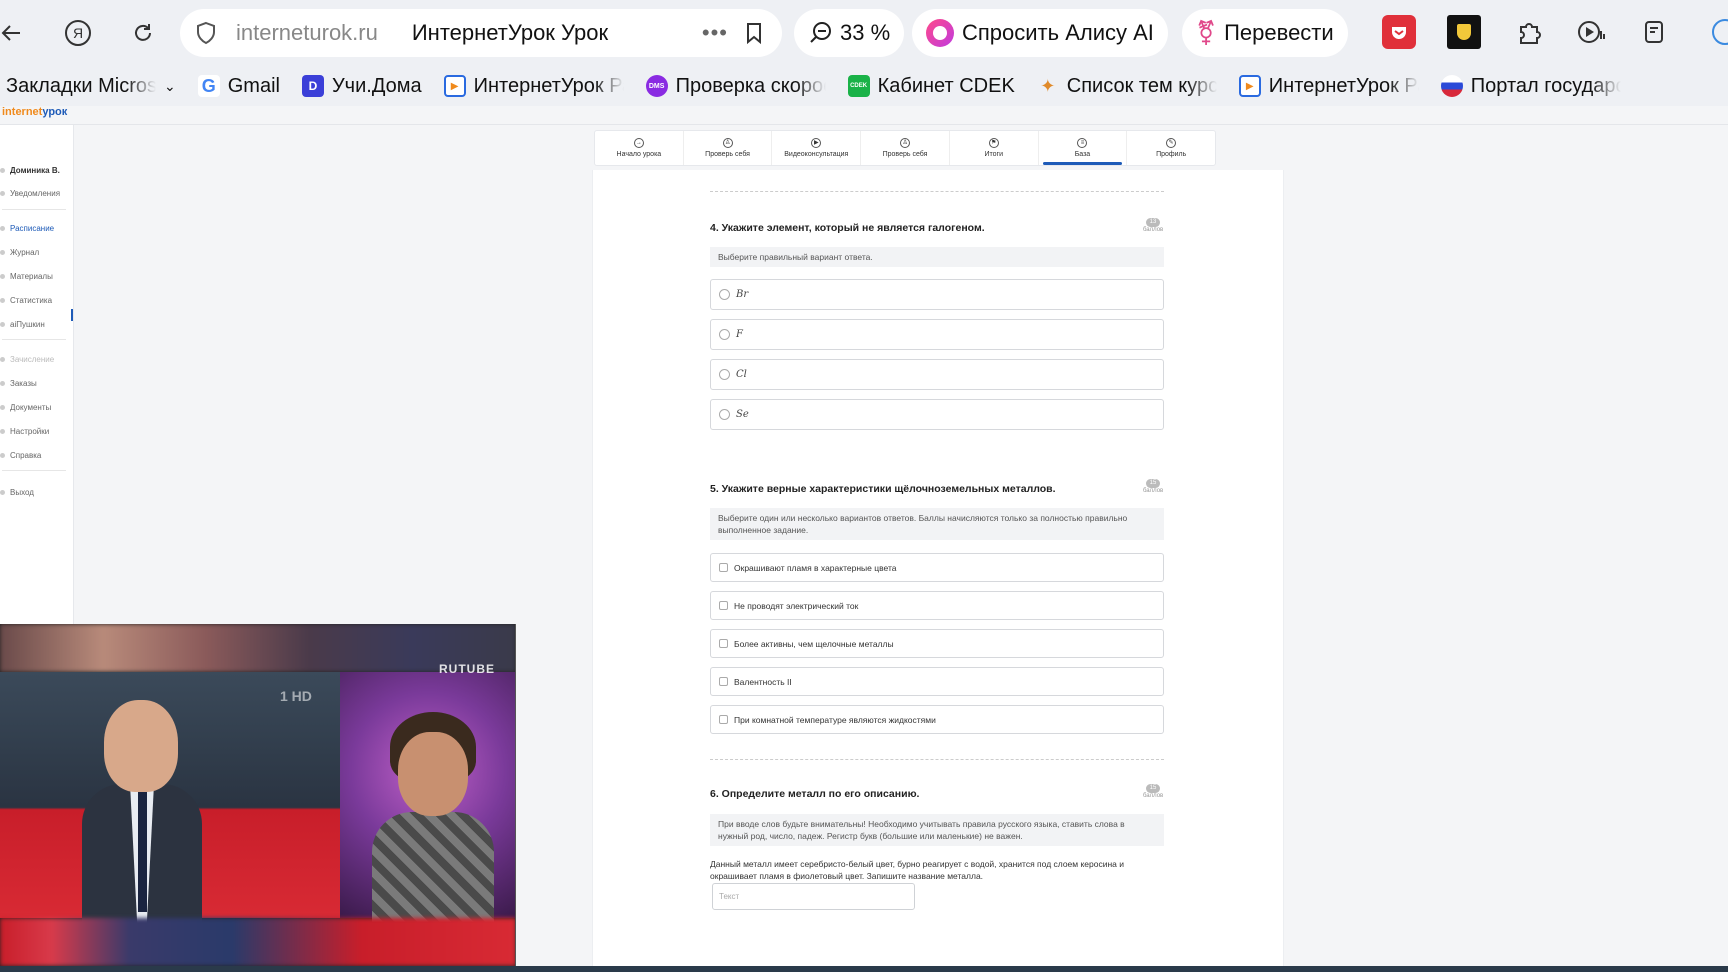  I want to click on logo-part-1: internet, so click(22, 112).